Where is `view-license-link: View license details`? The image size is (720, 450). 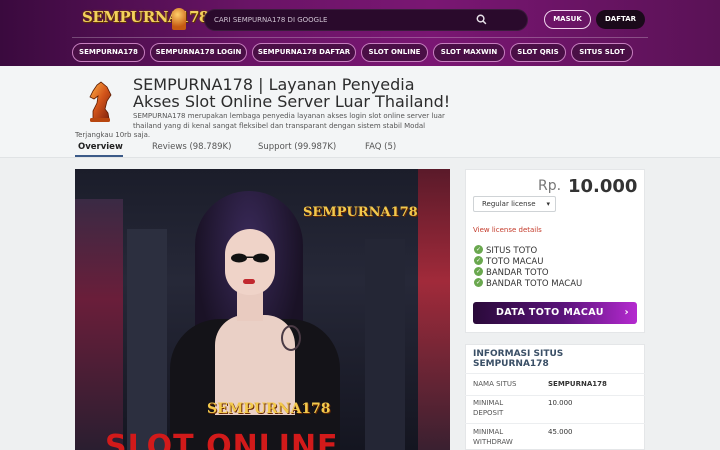
view-license-link: View license details is located at coordinates (507, 230).